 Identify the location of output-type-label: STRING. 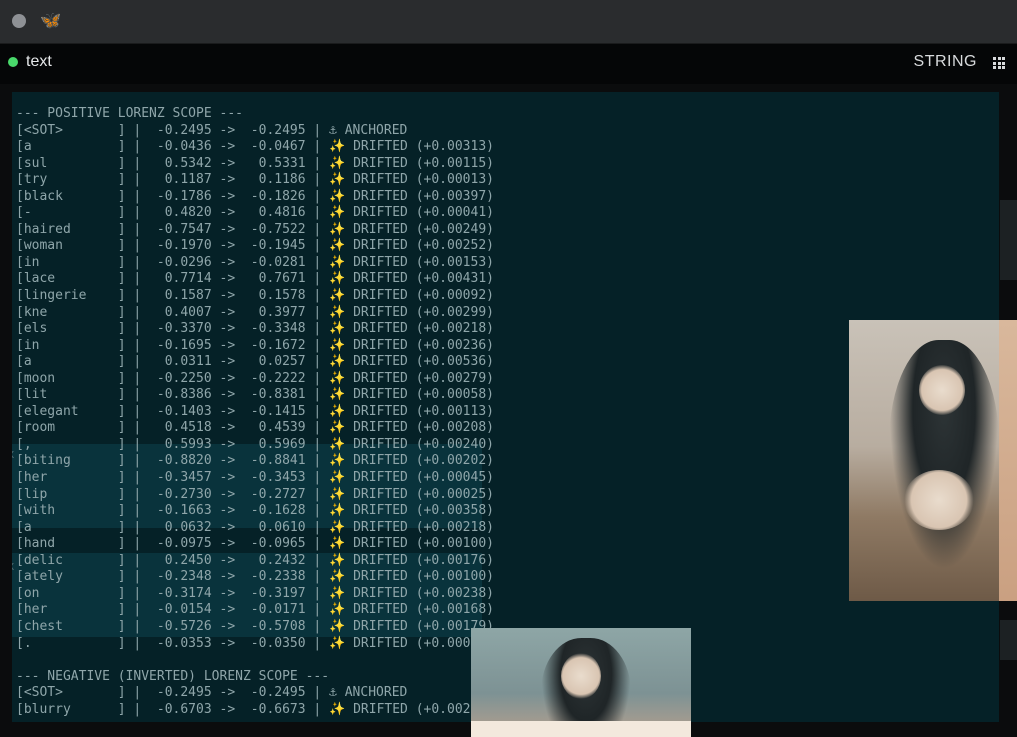
(945, 61).